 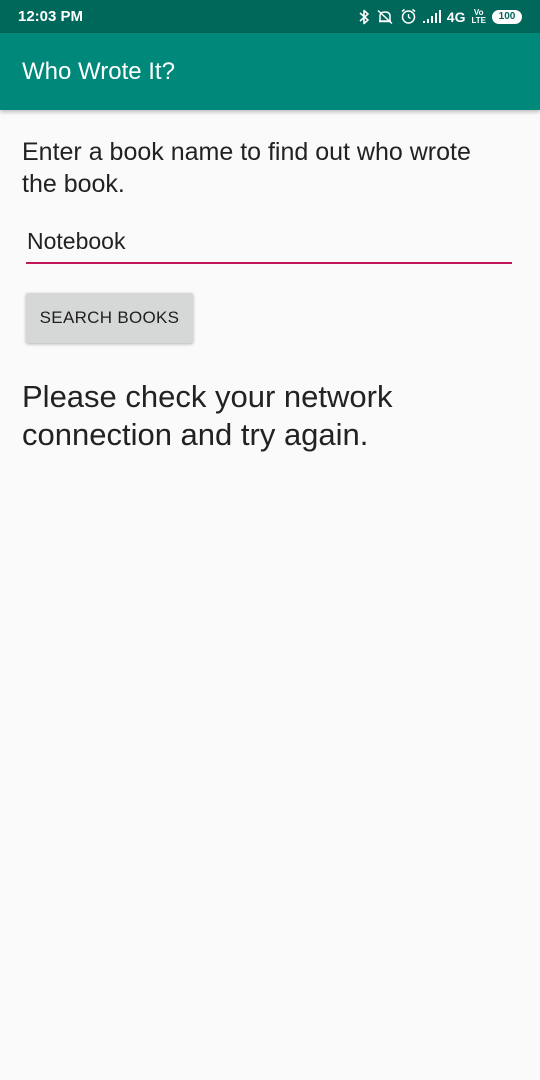 I want to click on battery-icon: 100, so click(x=507, y=16).